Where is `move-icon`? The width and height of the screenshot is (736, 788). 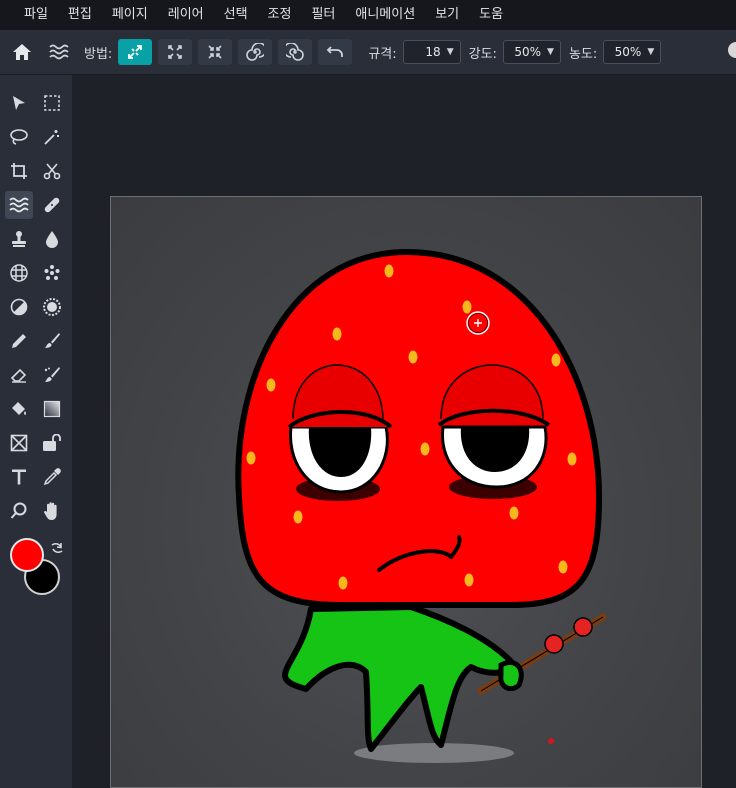
move-icon is located at coordinates (19, 103).